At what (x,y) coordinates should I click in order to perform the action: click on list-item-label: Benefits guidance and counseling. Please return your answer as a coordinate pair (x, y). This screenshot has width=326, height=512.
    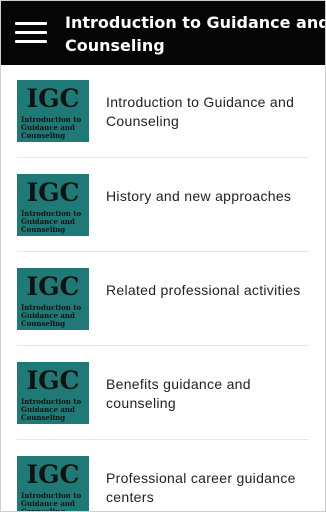
    Looking at the image, I should click on (178, 393).